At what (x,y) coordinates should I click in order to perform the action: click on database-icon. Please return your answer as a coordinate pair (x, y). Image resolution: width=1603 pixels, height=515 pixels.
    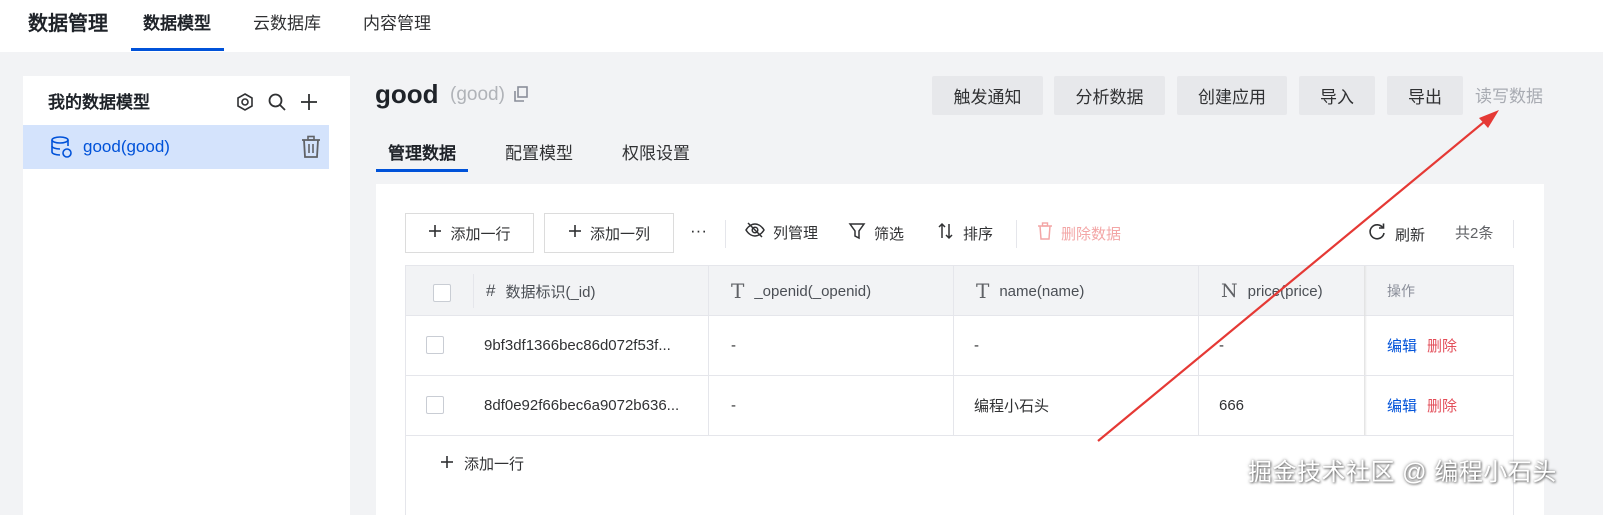
    Looking at the image, I should click on (61, 147).